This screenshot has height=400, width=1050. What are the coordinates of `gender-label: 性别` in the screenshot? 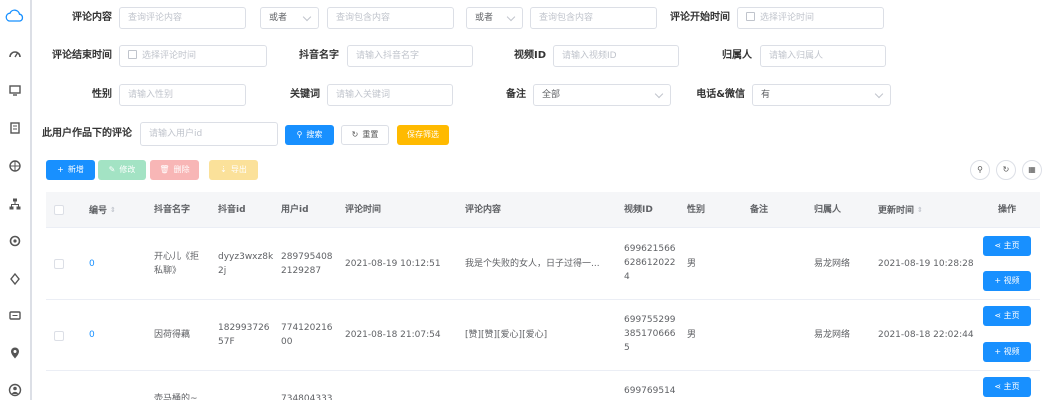 It's located at (102, 94).